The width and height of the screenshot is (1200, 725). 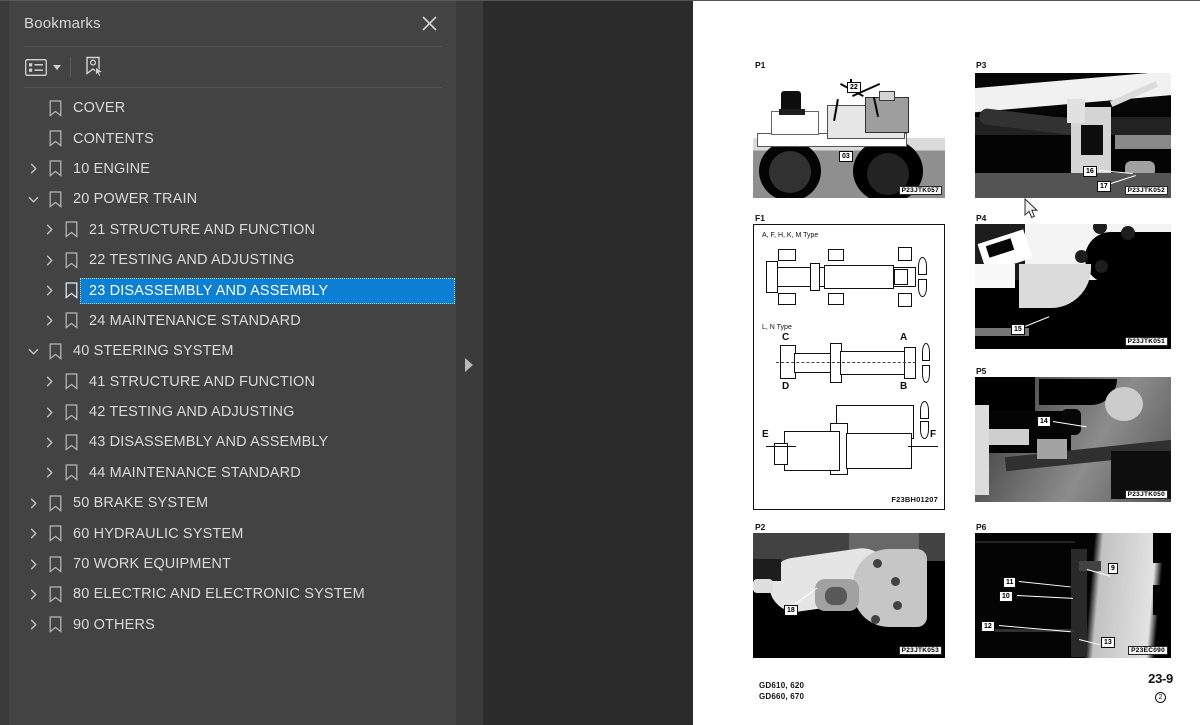 I want to click on figure-code-p5: P23JTK050, so click(x=1146, y=494).